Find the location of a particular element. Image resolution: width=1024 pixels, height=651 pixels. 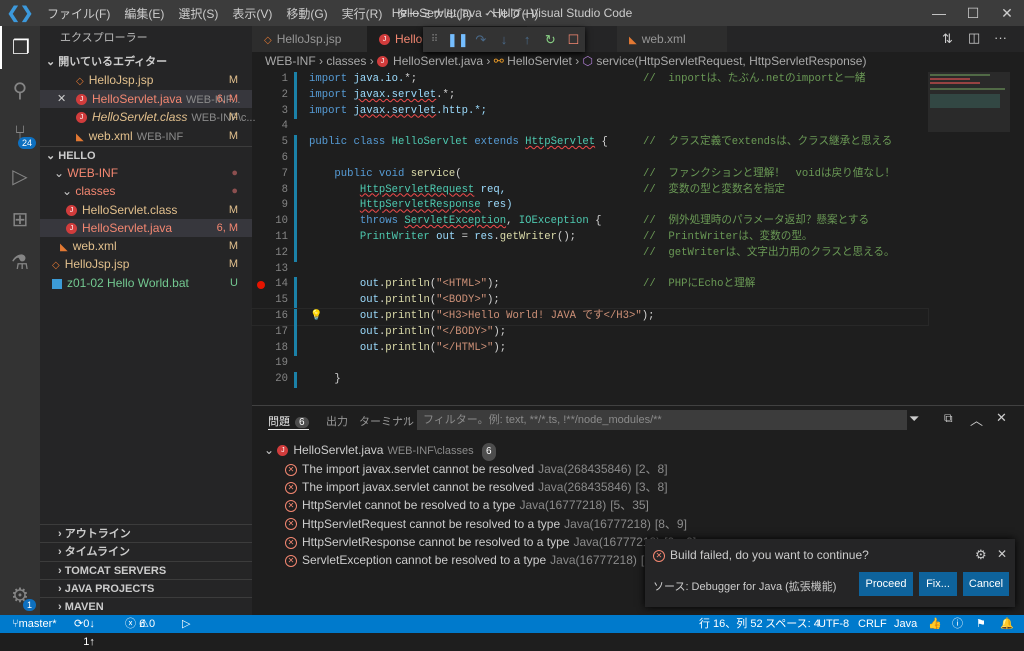

language-mode: Java is located at coordinates (905, 624).